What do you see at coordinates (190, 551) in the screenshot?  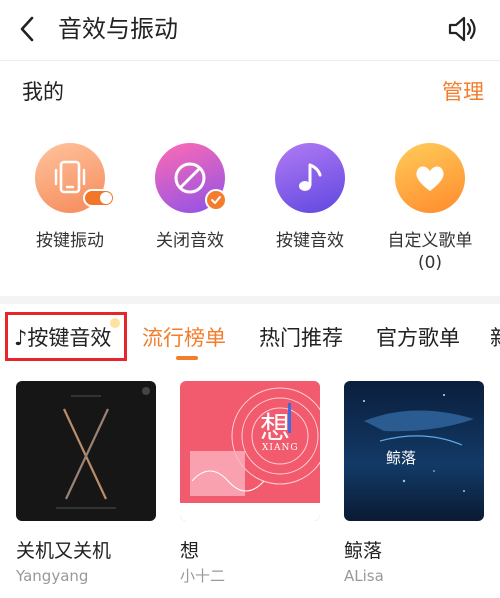 I see `card-title: 想` at bounding box center [190, 551].